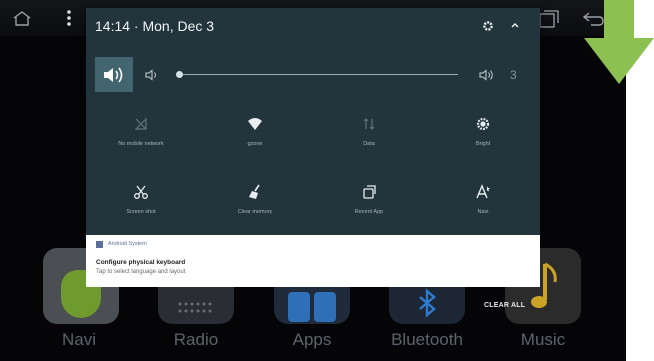 The height and width of the screenshot is (361, 654). I want to click on tile-label: Screen shot, so click(141, 212).